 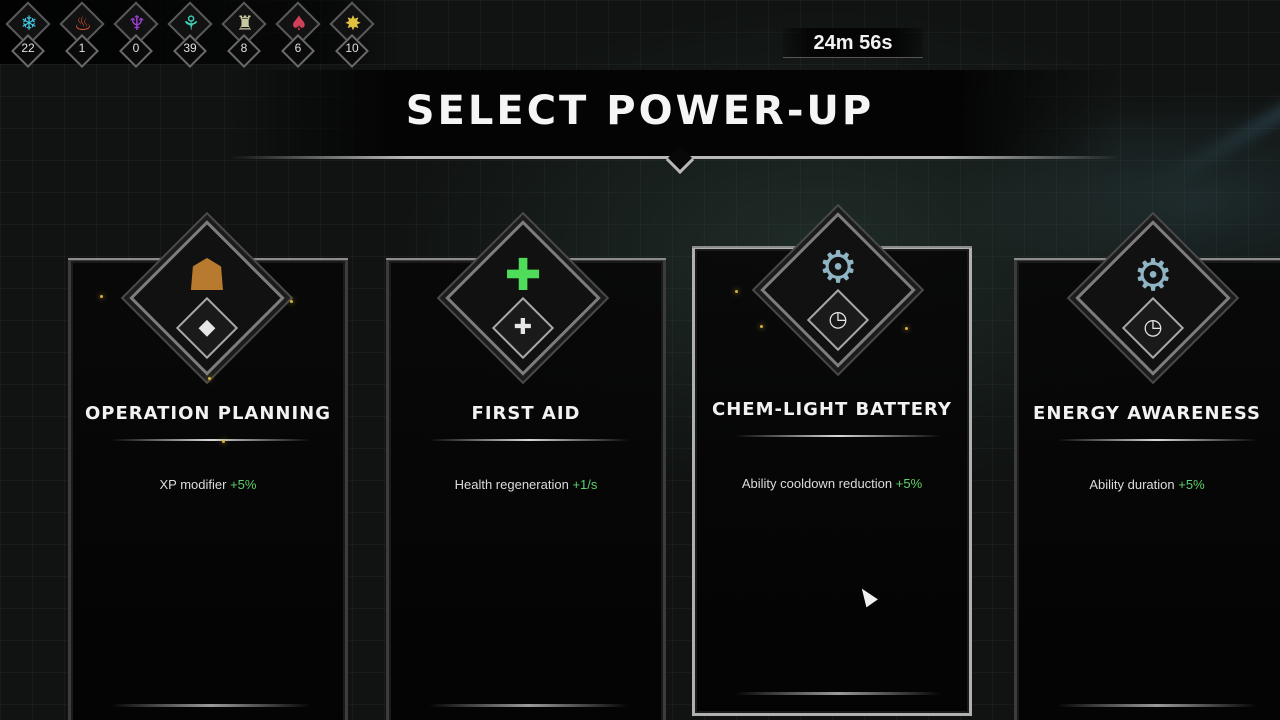 What do you see at coordinates (298, 48) in the screenshot?
I see `resource-count: 6` at bounding box center [298, 48].